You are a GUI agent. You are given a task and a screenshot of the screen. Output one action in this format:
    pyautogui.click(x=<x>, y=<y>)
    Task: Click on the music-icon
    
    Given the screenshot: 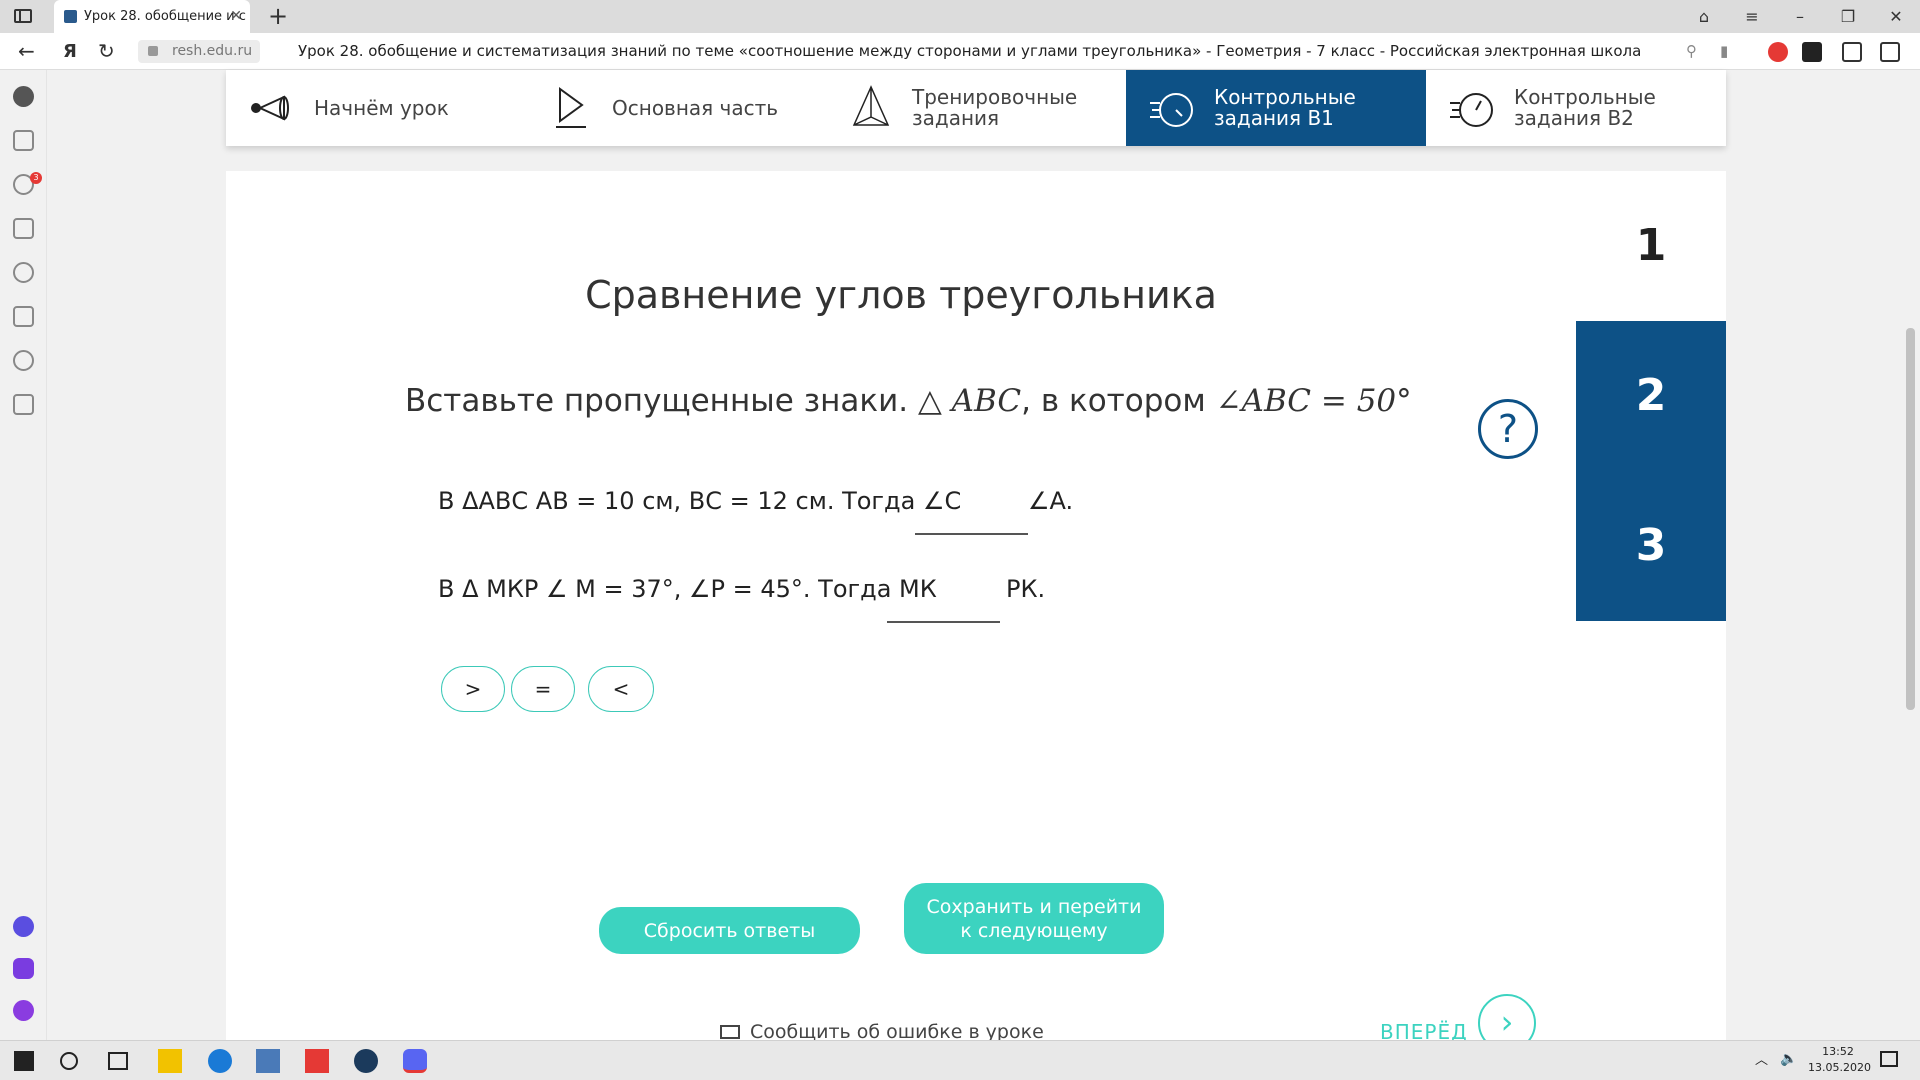 What is the action you would take?
    pyautogui.click(x=23, y=968)
    